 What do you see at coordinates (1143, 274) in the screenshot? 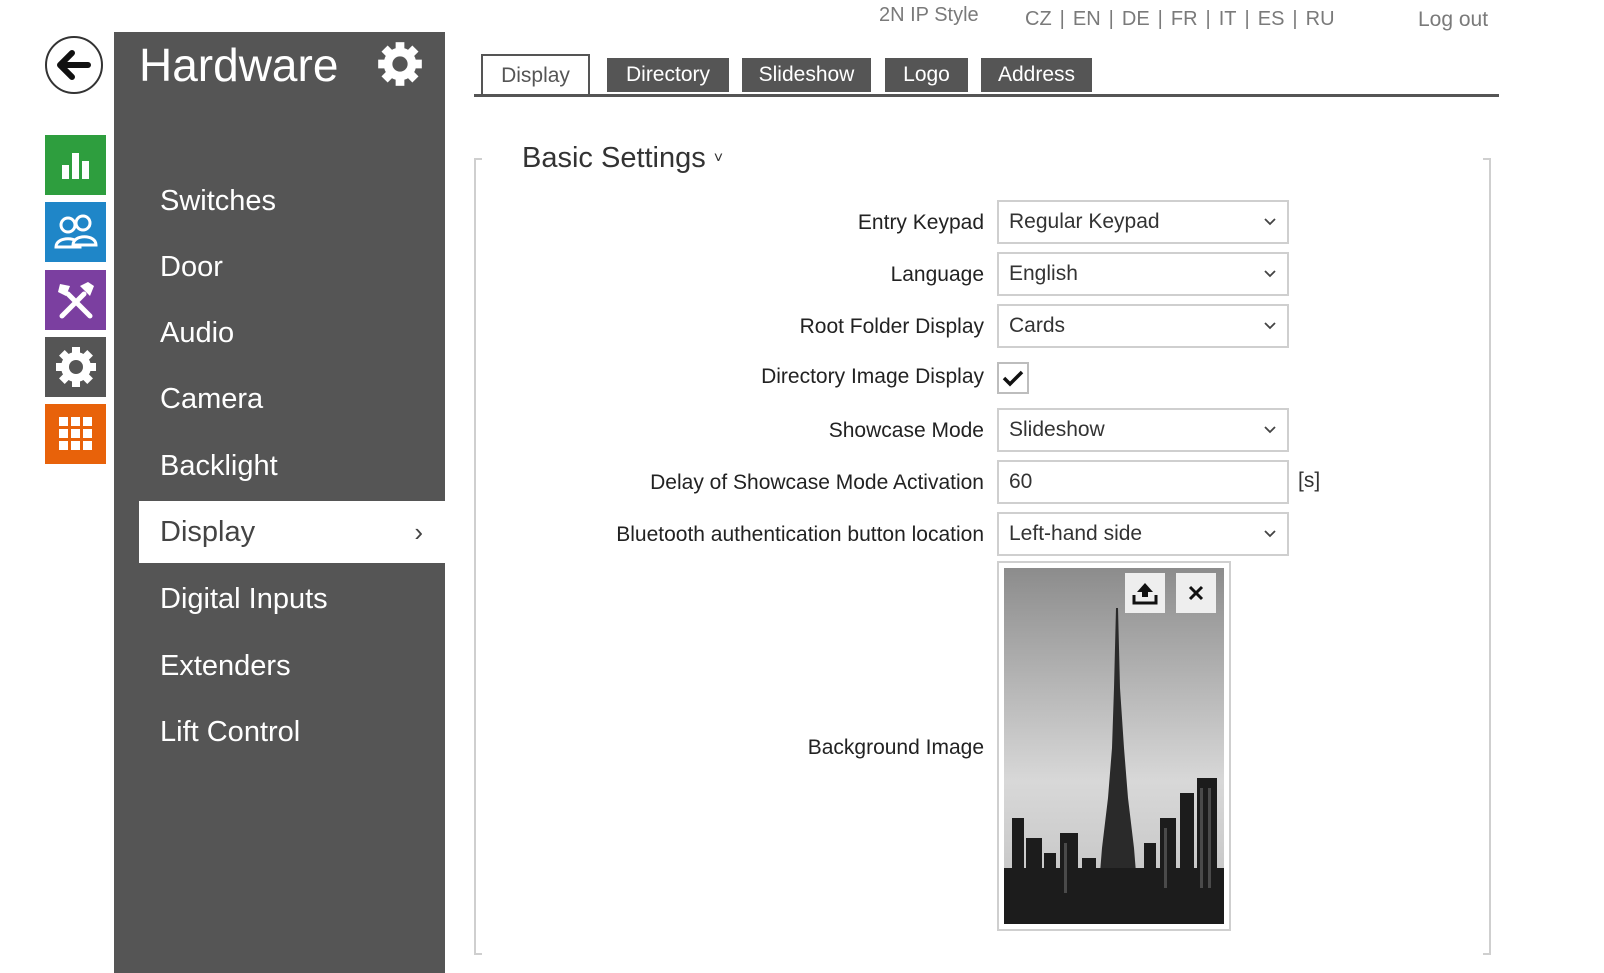
I see `language-select: English` at bounding box center [1143, 274].